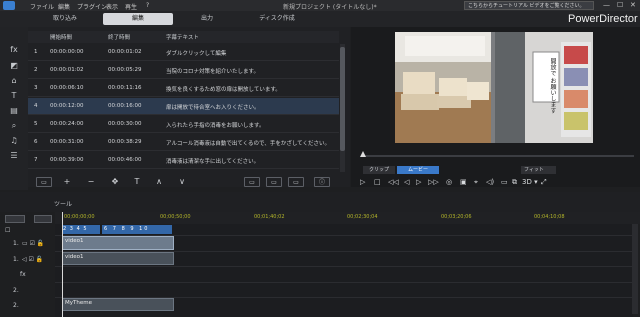  I want to click on row-start: 00:00:31:00, so click(67, 142).